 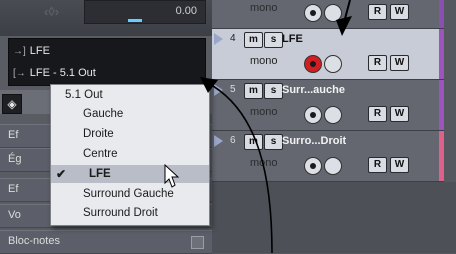 I want to click on track-name: LFE, so click(x=292, y=39).